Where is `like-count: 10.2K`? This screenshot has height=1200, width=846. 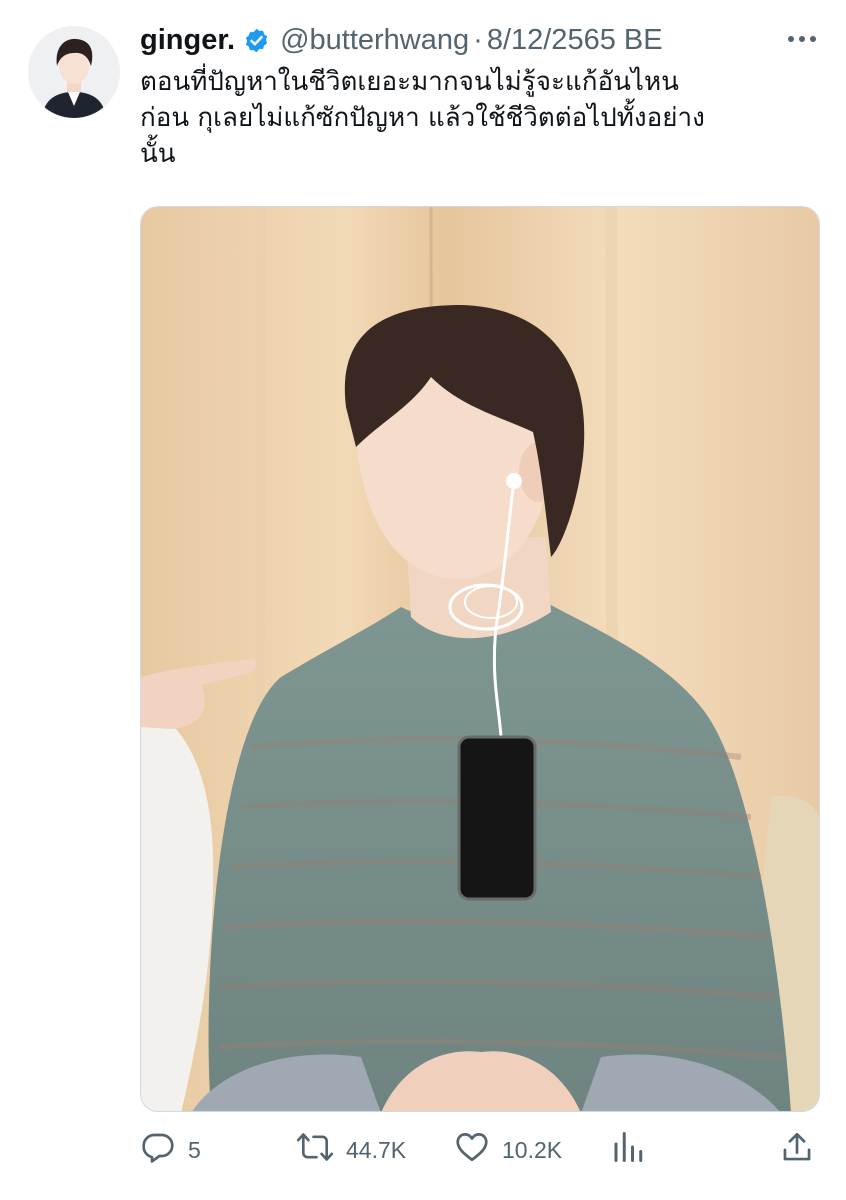
like-count: 10.2K is located at coordinates (532, 1149).